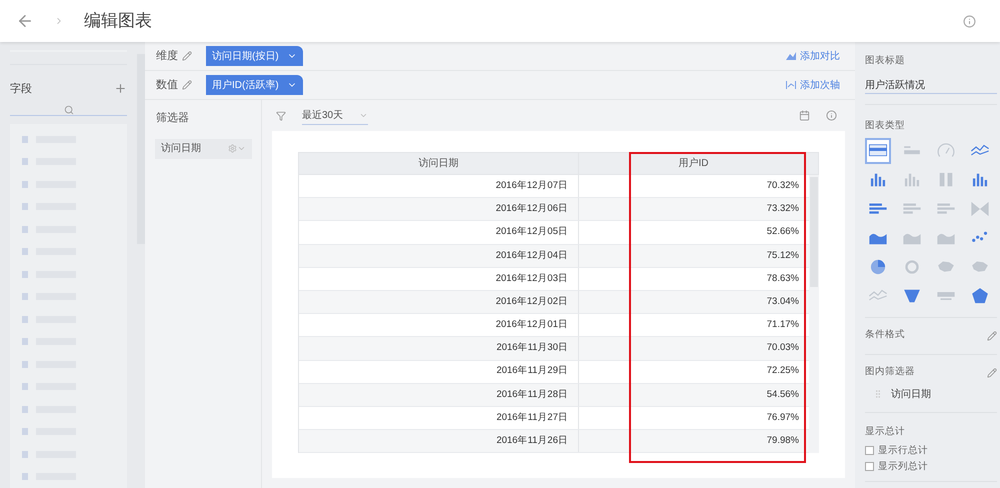 The width and height of the screenshot is (1000, 488). I want to click on shelf-label: 维度, so click(167, 56).